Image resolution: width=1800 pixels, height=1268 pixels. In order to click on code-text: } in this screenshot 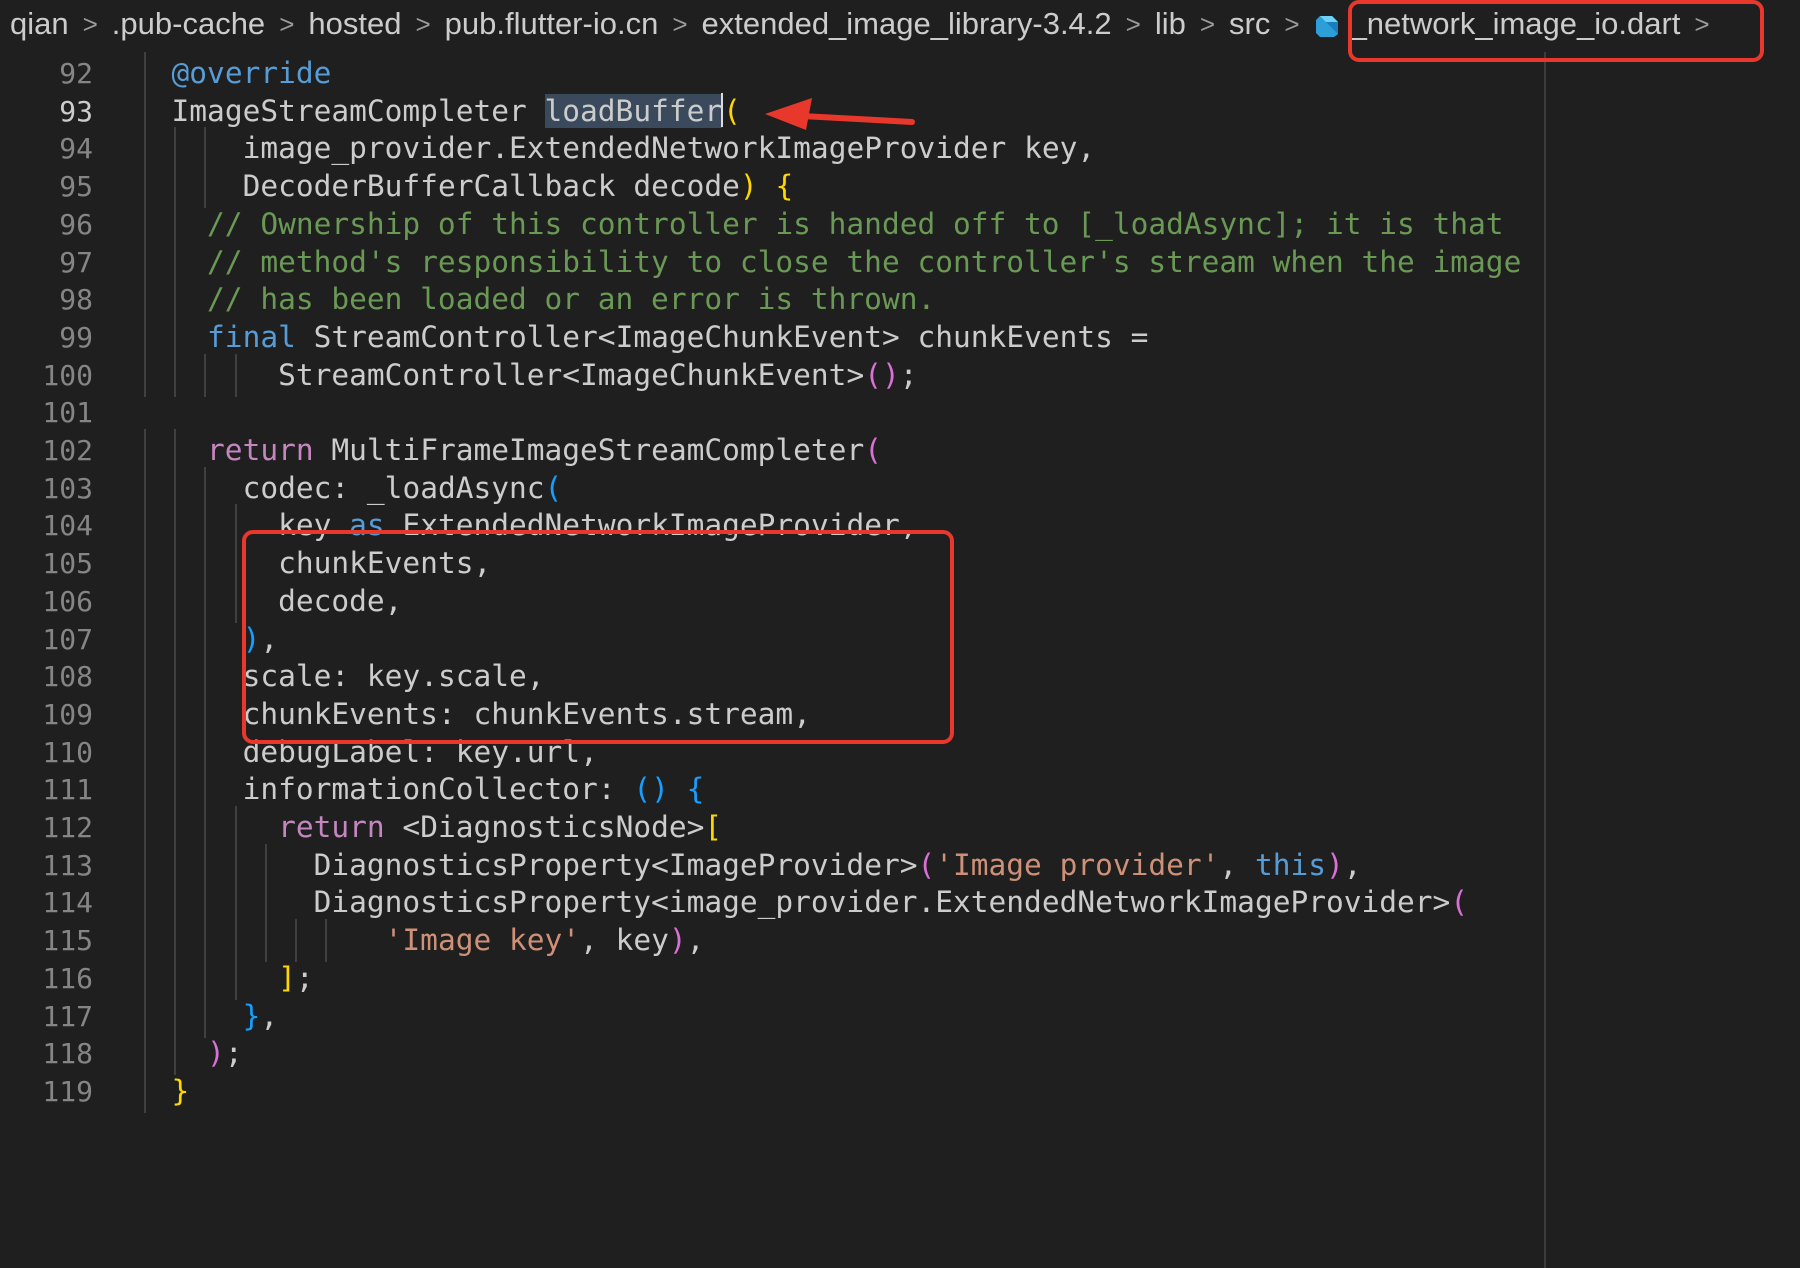, I will do `click(180, 1090)`.